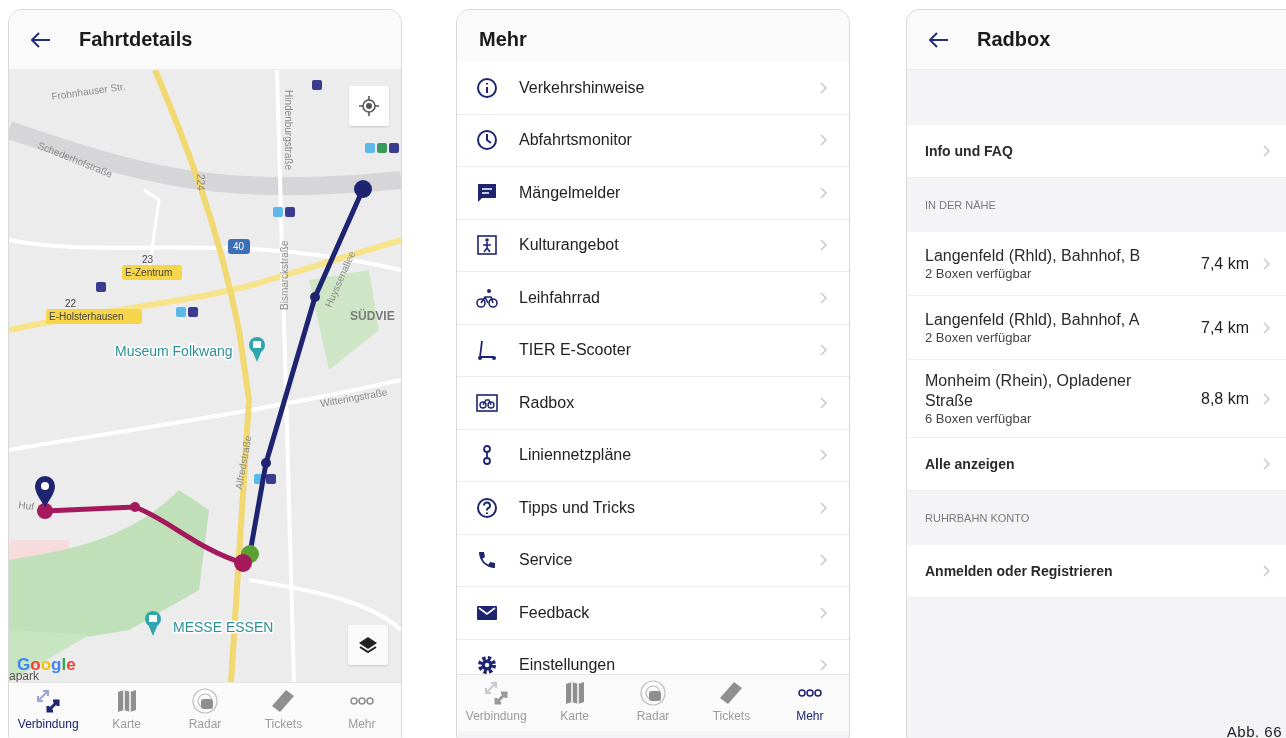 The image size is (1286, 738). I want to click on tab: Mehr, so click(809, 703).